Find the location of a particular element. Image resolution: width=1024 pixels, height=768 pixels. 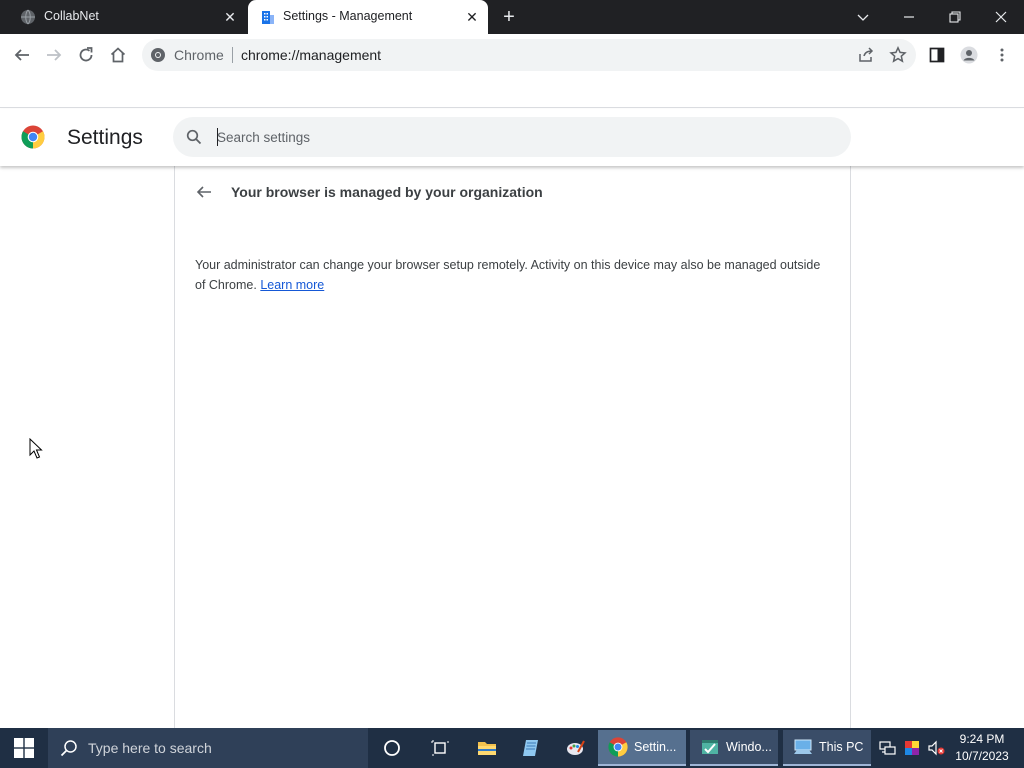

bookmark-star-icon is located at coordinates (898, 55).